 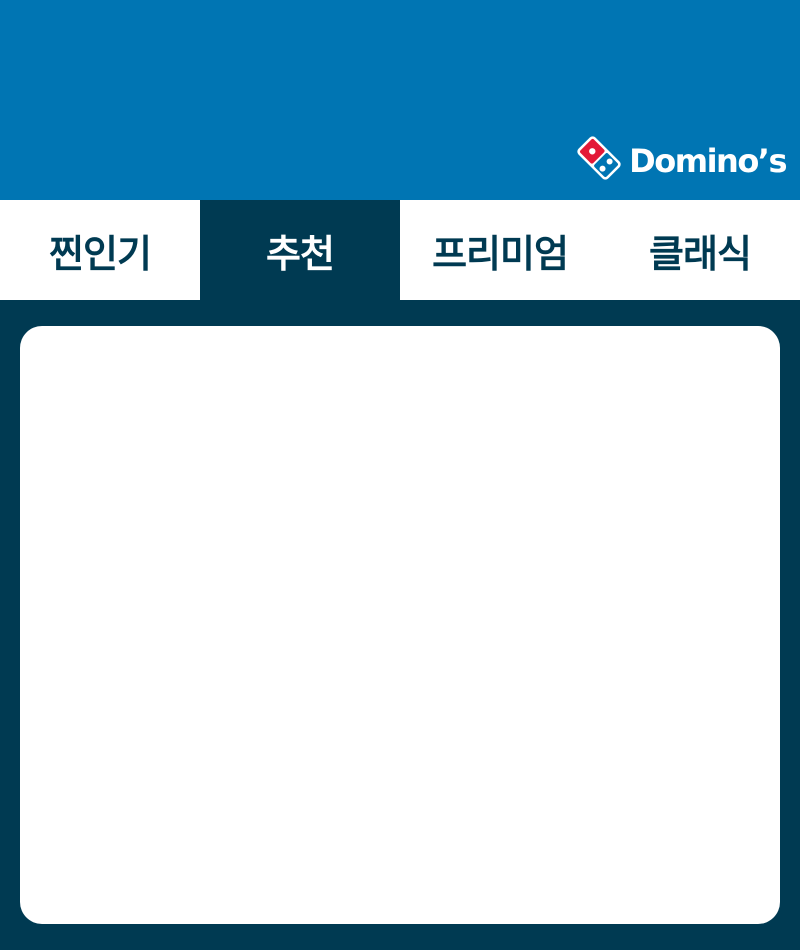 I want to click on tab-hot: 찐인기, so click(x=100, y=250).